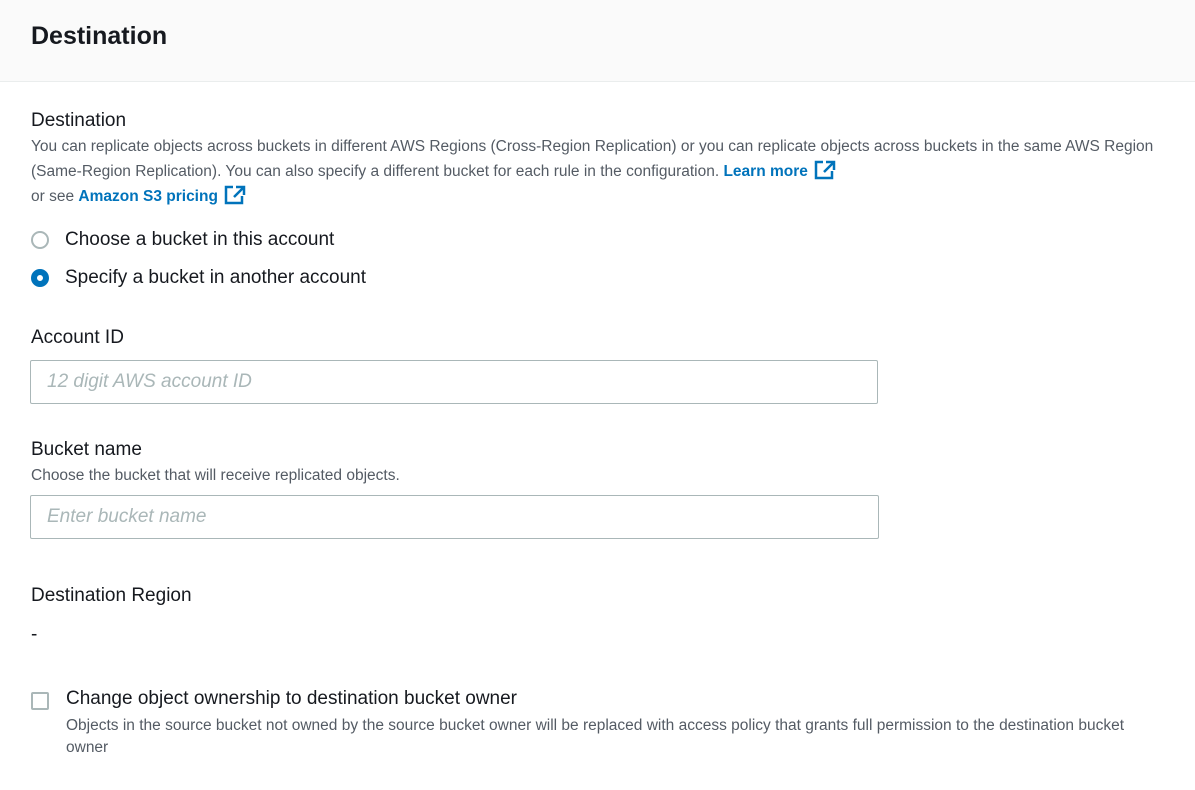 The image size is (1195, 790). Describe the element at coordinates (79, 120) in the screenshot. I see `destination-label: Destination` at that location.